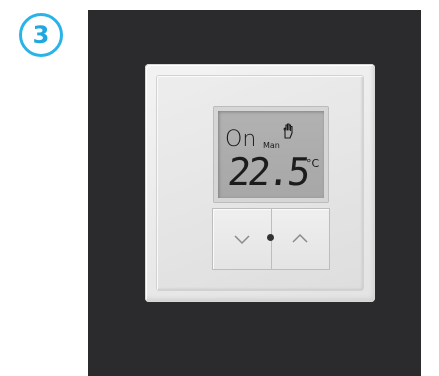 This screenshot has width=439, height=376. I want to click on temperature-down-button, so click(242, 239).